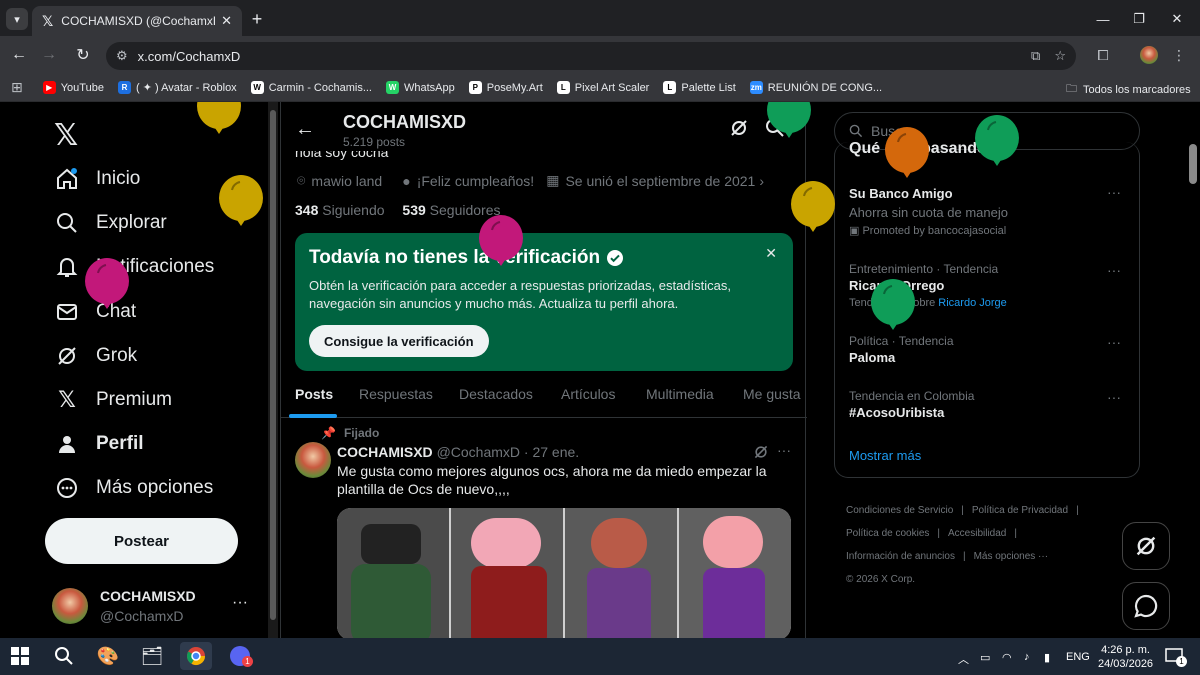 The width and height of the screenshot is (1200, 675). What do you see at coordinates (257, 19) in the screenshot?
I see `new-tab-button: +` at bounding box center [257, 19].